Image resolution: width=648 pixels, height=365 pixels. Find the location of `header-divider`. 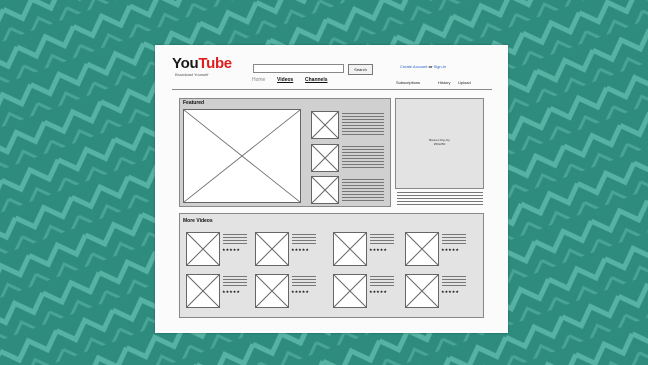

header-divider is located at coordinates (332, 89).